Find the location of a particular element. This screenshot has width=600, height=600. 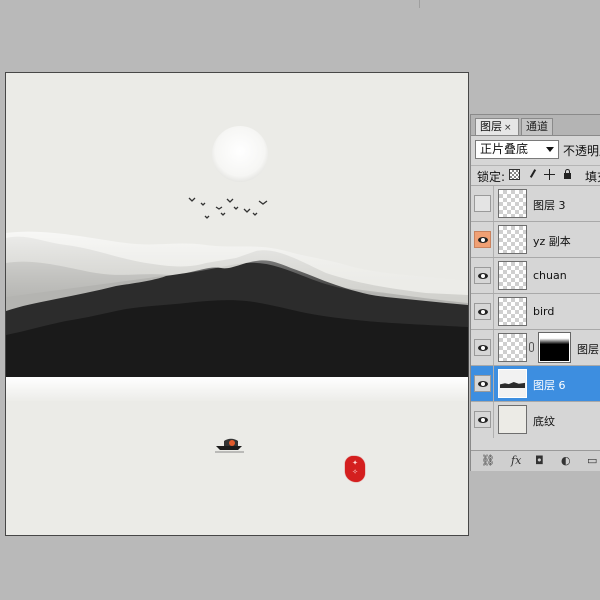

layer-name: bird is located at coordinates (544, 311).